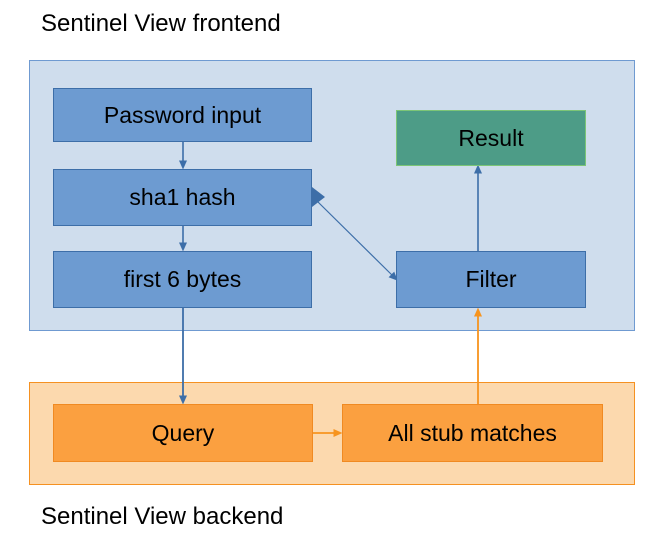  Describe the element at coordinates (162, 516) in the screenshot. I see `backend-group-label: Sentinel View backend` at that location.